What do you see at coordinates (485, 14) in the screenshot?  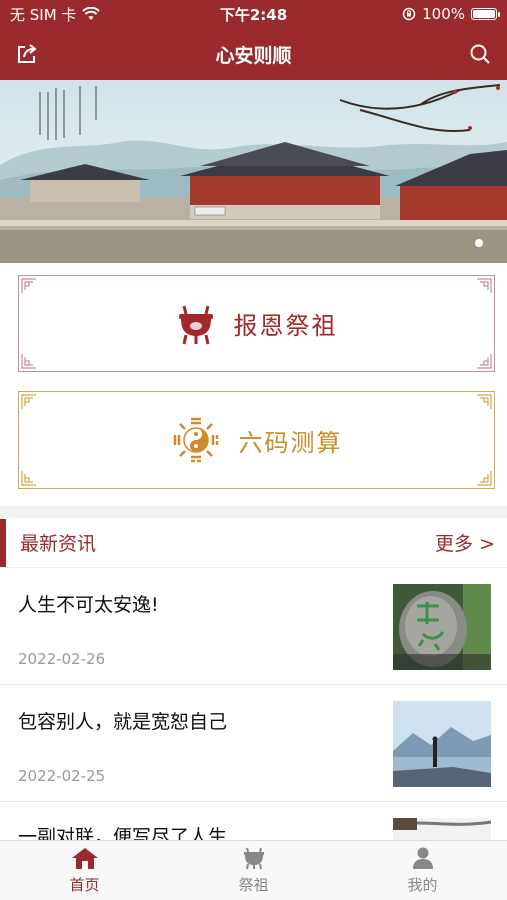 I see `battery-icon` at bounding box center [485, 14].